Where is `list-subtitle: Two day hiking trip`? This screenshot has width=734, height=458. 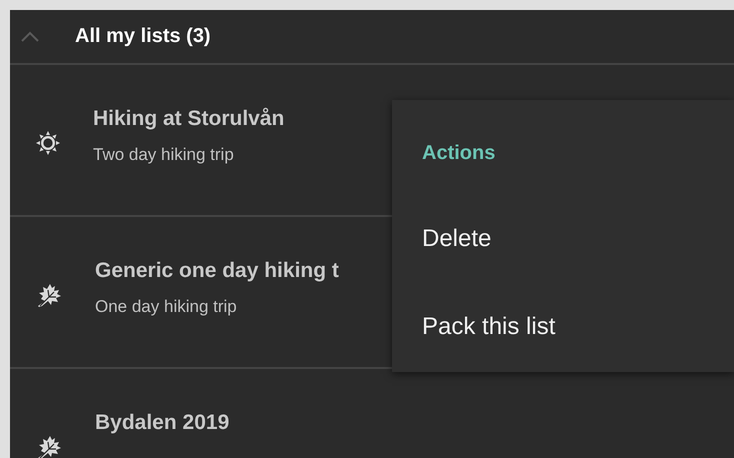 list-subtitle: Two day hiking trip is located at coordinates (164, 155).